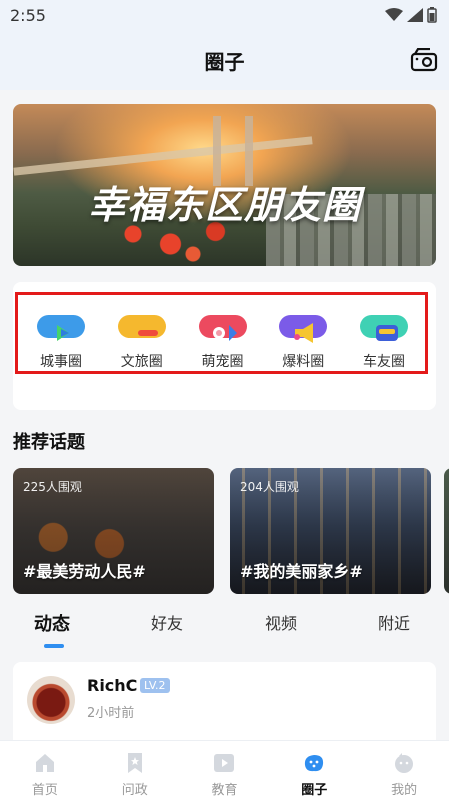 The width and height of the screenshot is (449, 806). Describe the element at coordinates (141, 362) in the screenshot. I see `circle-label: 文旅圈` at that location.